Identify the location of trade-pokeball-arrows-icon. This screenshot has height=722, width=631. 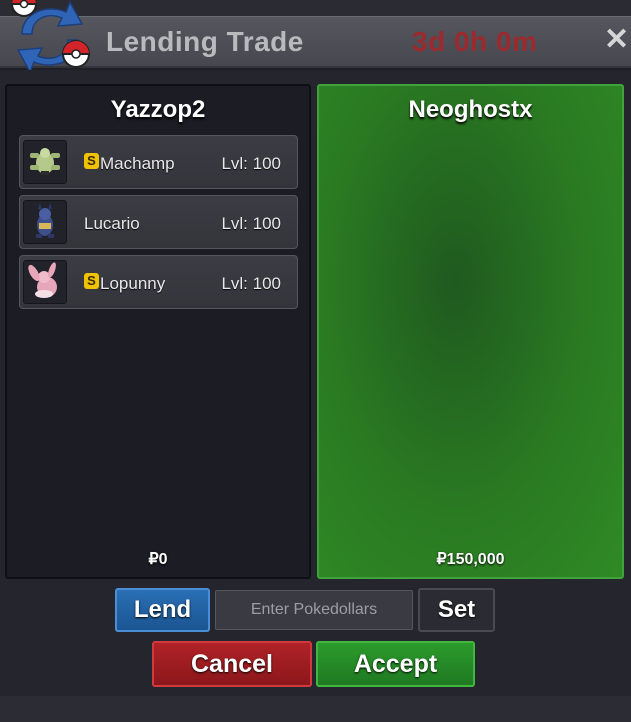
(50, 37).